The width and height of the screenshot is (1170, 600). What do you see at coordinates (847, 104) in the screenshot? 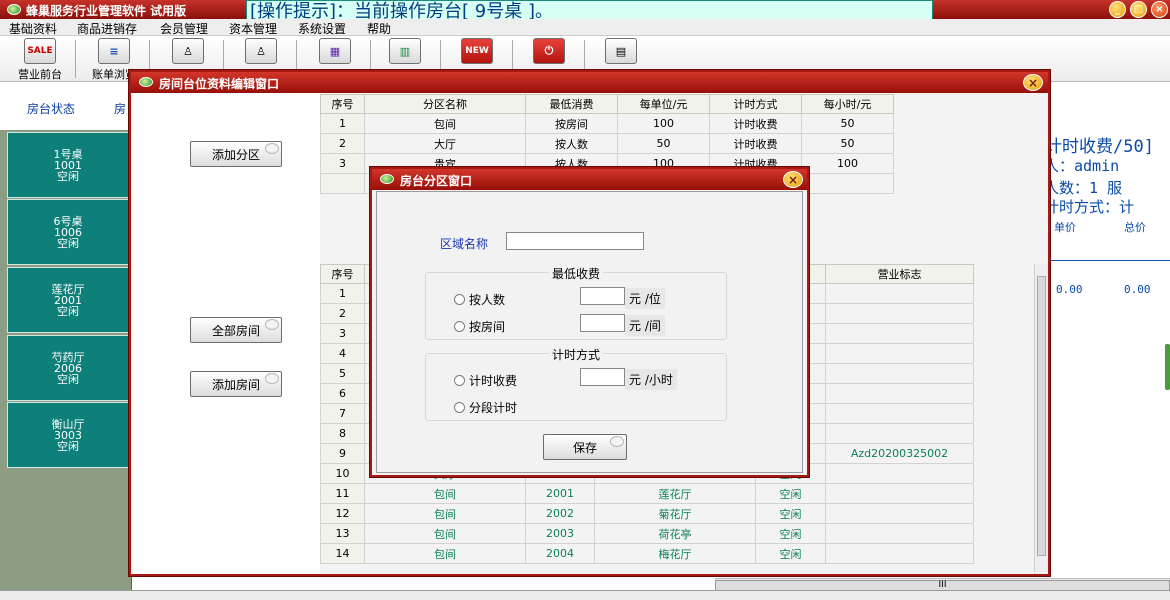
I see `col-header: 每小时/元` at bounding box center [847, 104].